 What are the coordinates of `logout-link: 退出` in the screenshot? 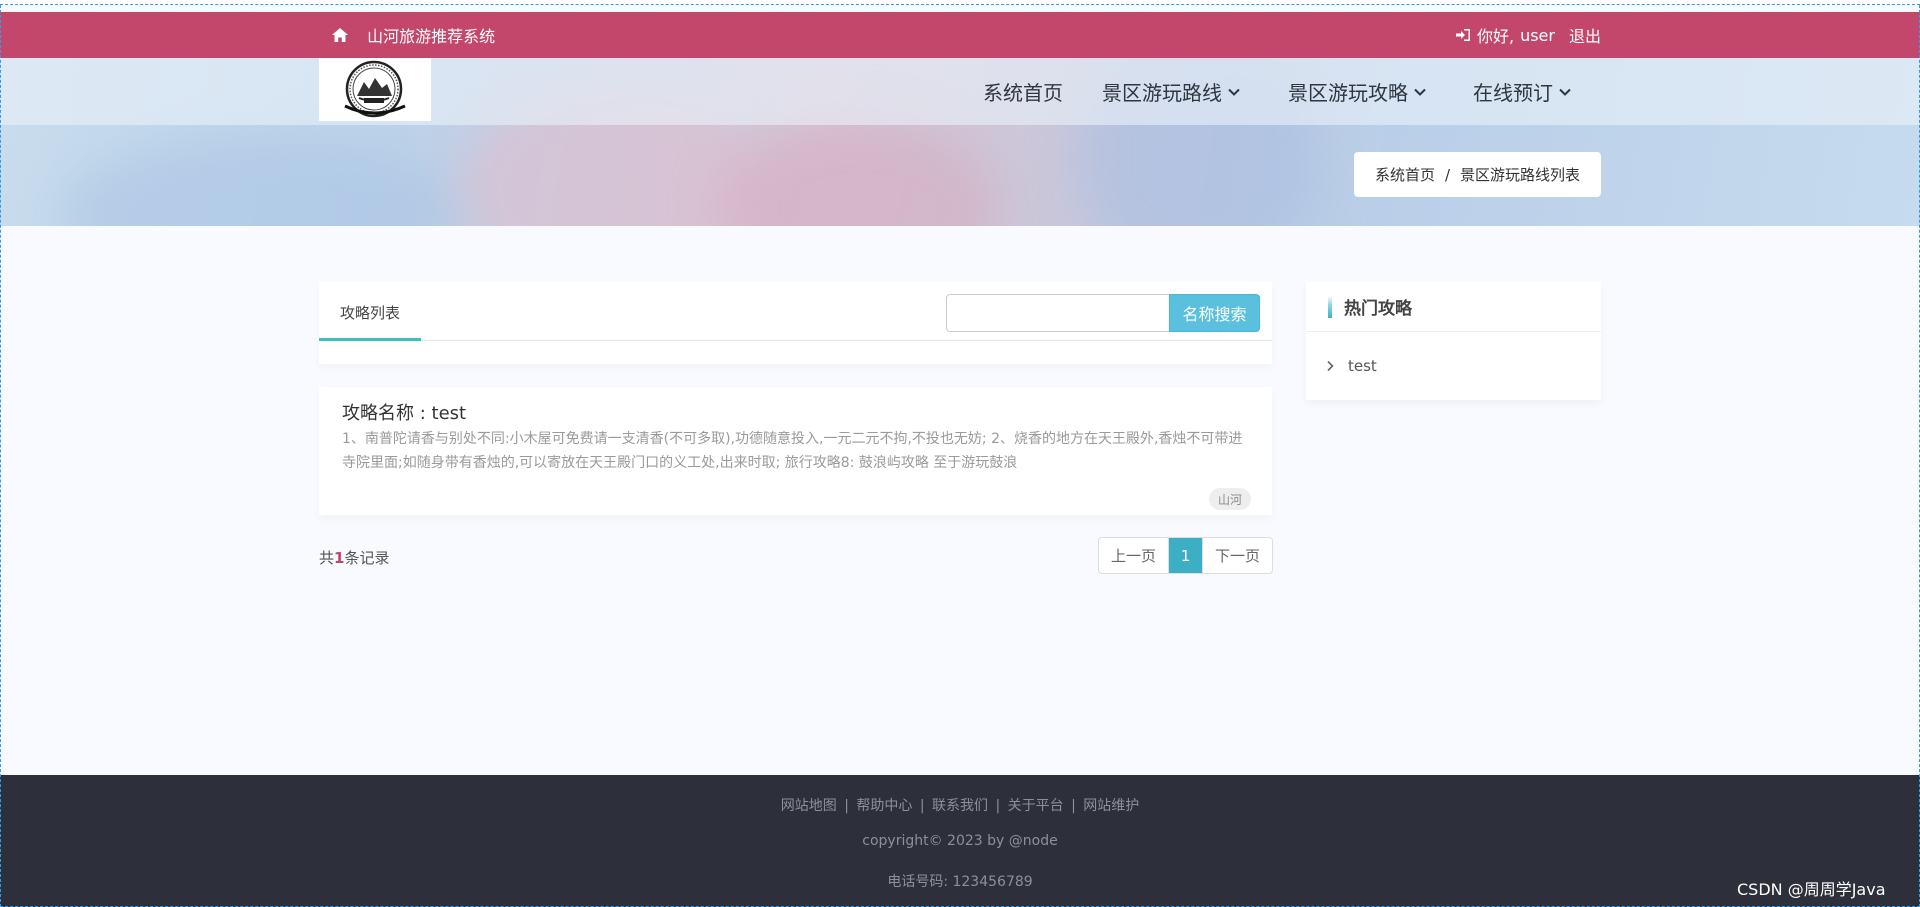 It's located at (1585, 35).